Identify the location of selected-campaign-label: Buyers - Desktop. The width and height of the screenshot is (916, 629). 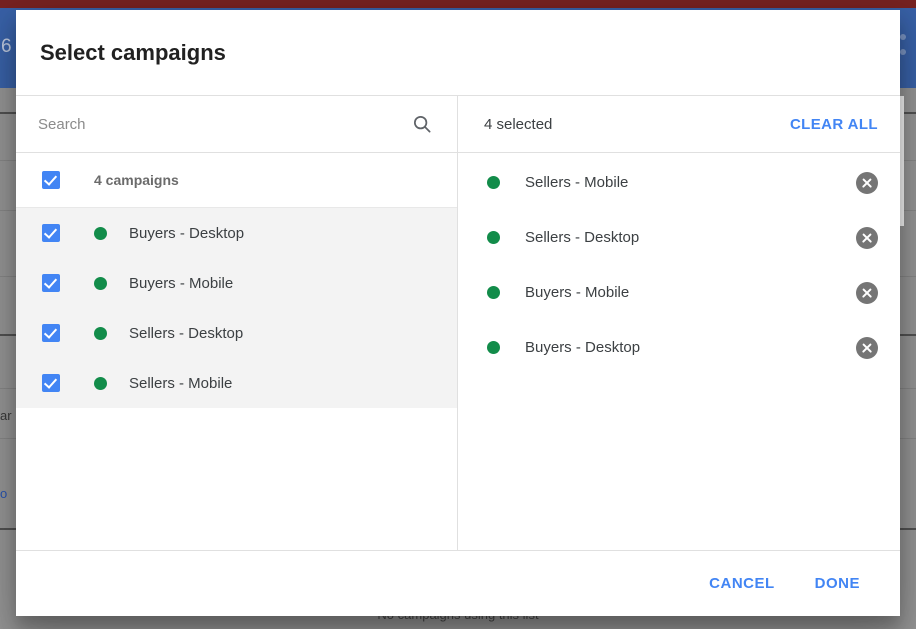
(583, 347).